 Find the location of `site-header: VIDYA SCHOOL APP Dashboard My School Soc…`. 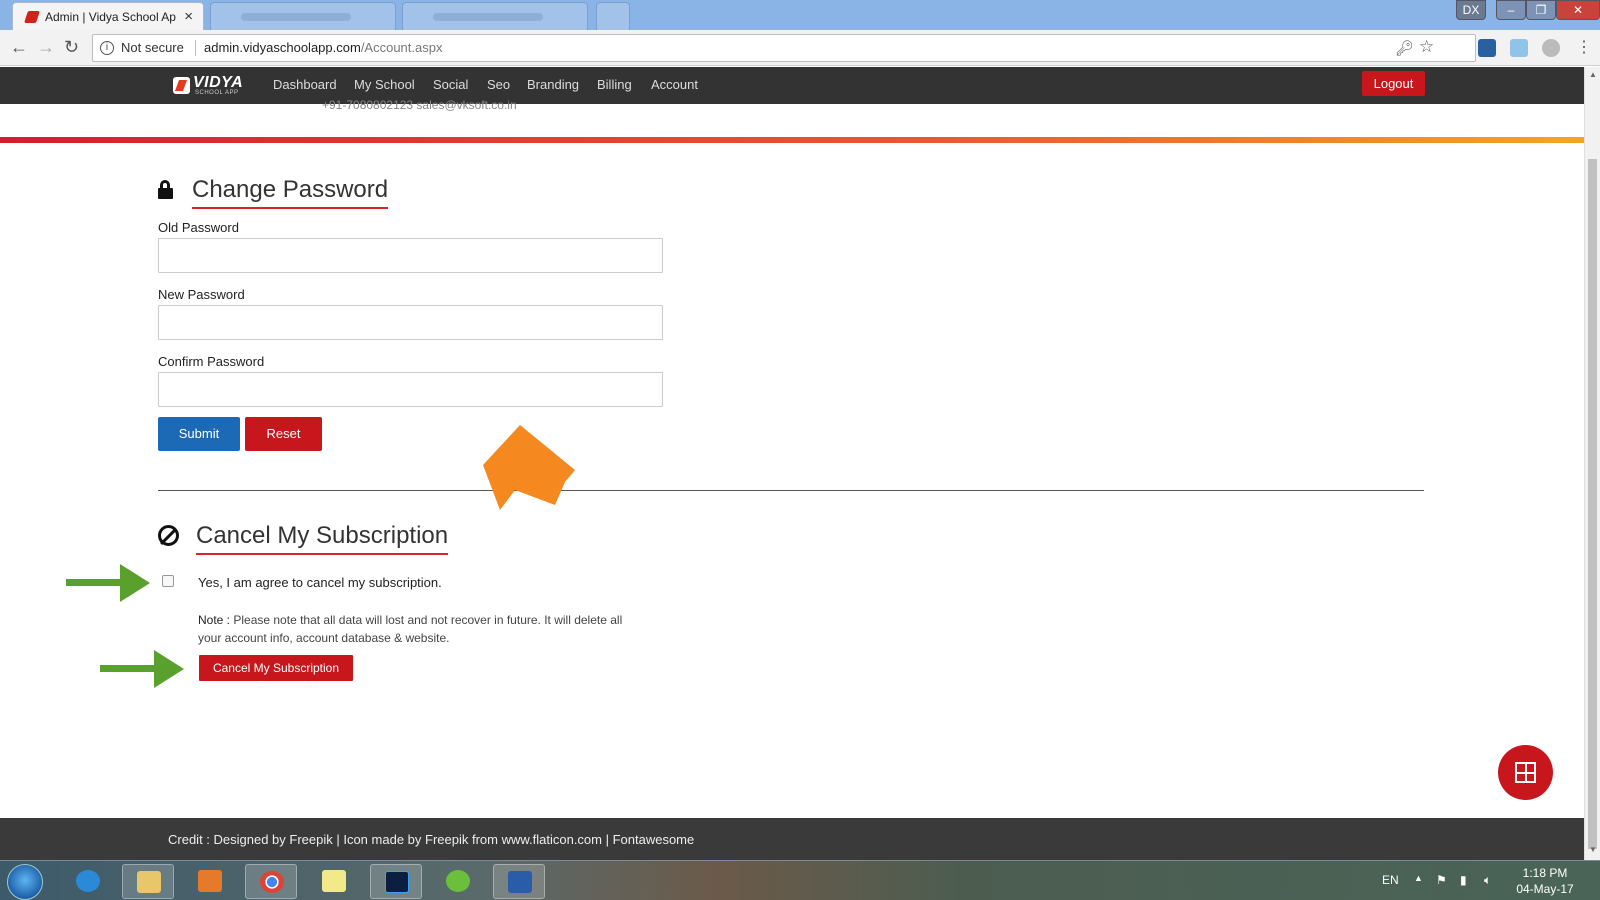

site-header: VIDYA SCHOOL APP Dashboard My School Soc… is located at coordinates (792, 85).